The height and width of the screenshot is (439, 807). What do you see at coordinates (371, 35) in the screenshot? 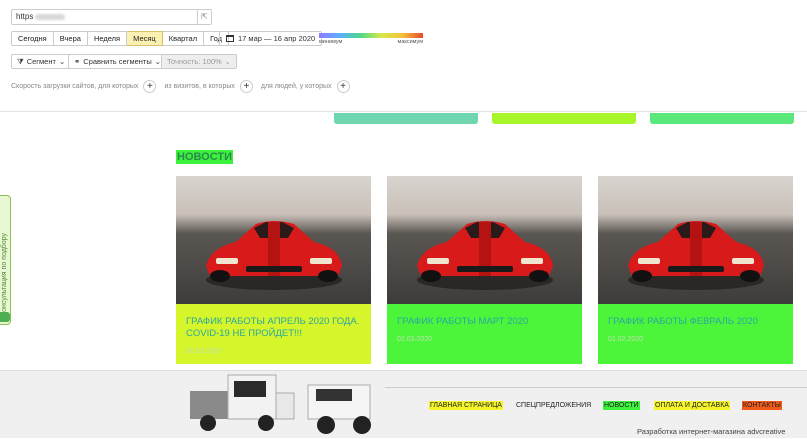
I see `heat-scale-bar` at bounding box center [371, 35].